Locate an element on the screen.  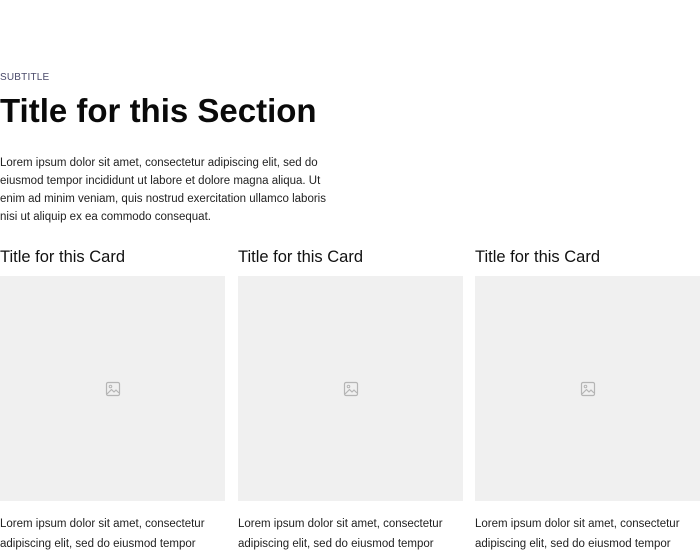
section-title: Title for this Section is located at coordinates (158, 110).